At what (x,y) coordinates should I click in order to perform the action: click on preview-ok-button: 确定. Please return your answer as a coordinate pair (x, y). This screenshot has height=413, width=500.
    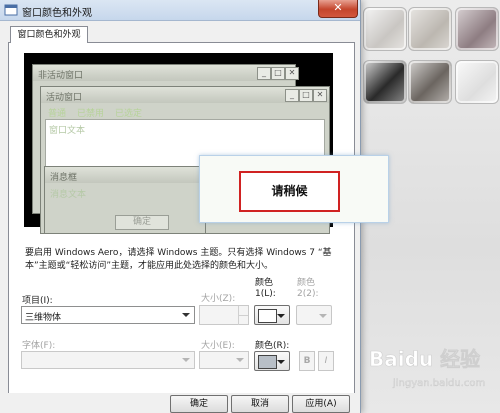
    Looking at the image, I should click on (142, 222).